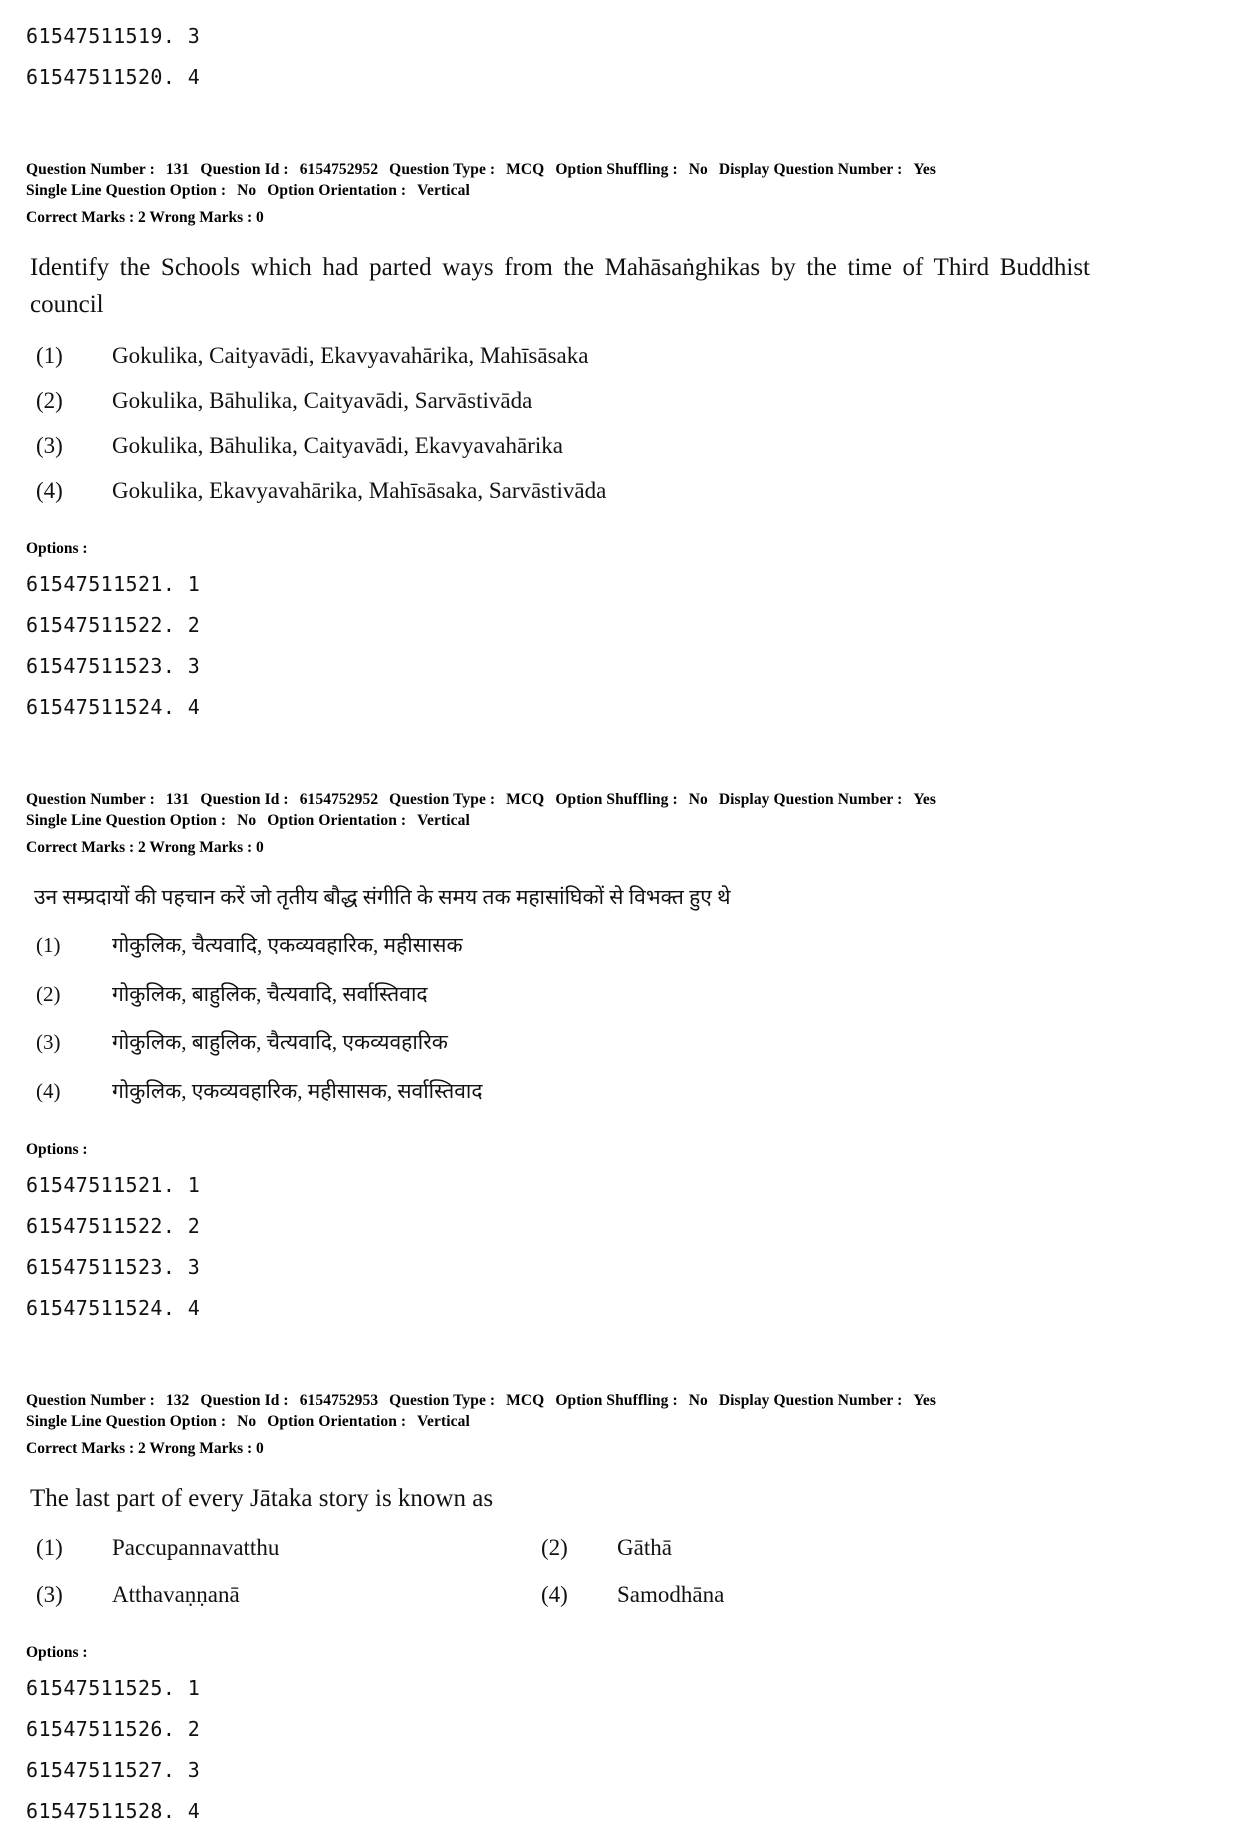 Image resolution: width=1240 pixels, height=1838 pixels. I want to click on option-code: 61547511522. 2, so click(113, 625).